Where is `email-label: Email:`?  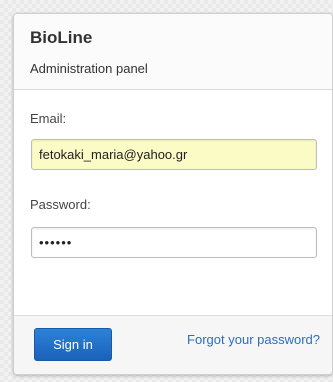
email-label: Email: is located at coordinates (48, 118).